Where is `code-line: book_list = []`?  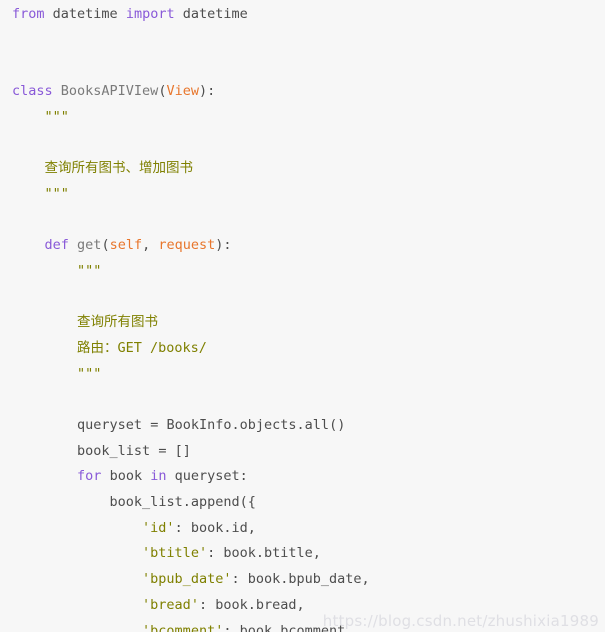
code-line: book_list = [] is located at coordinates (302, 452).